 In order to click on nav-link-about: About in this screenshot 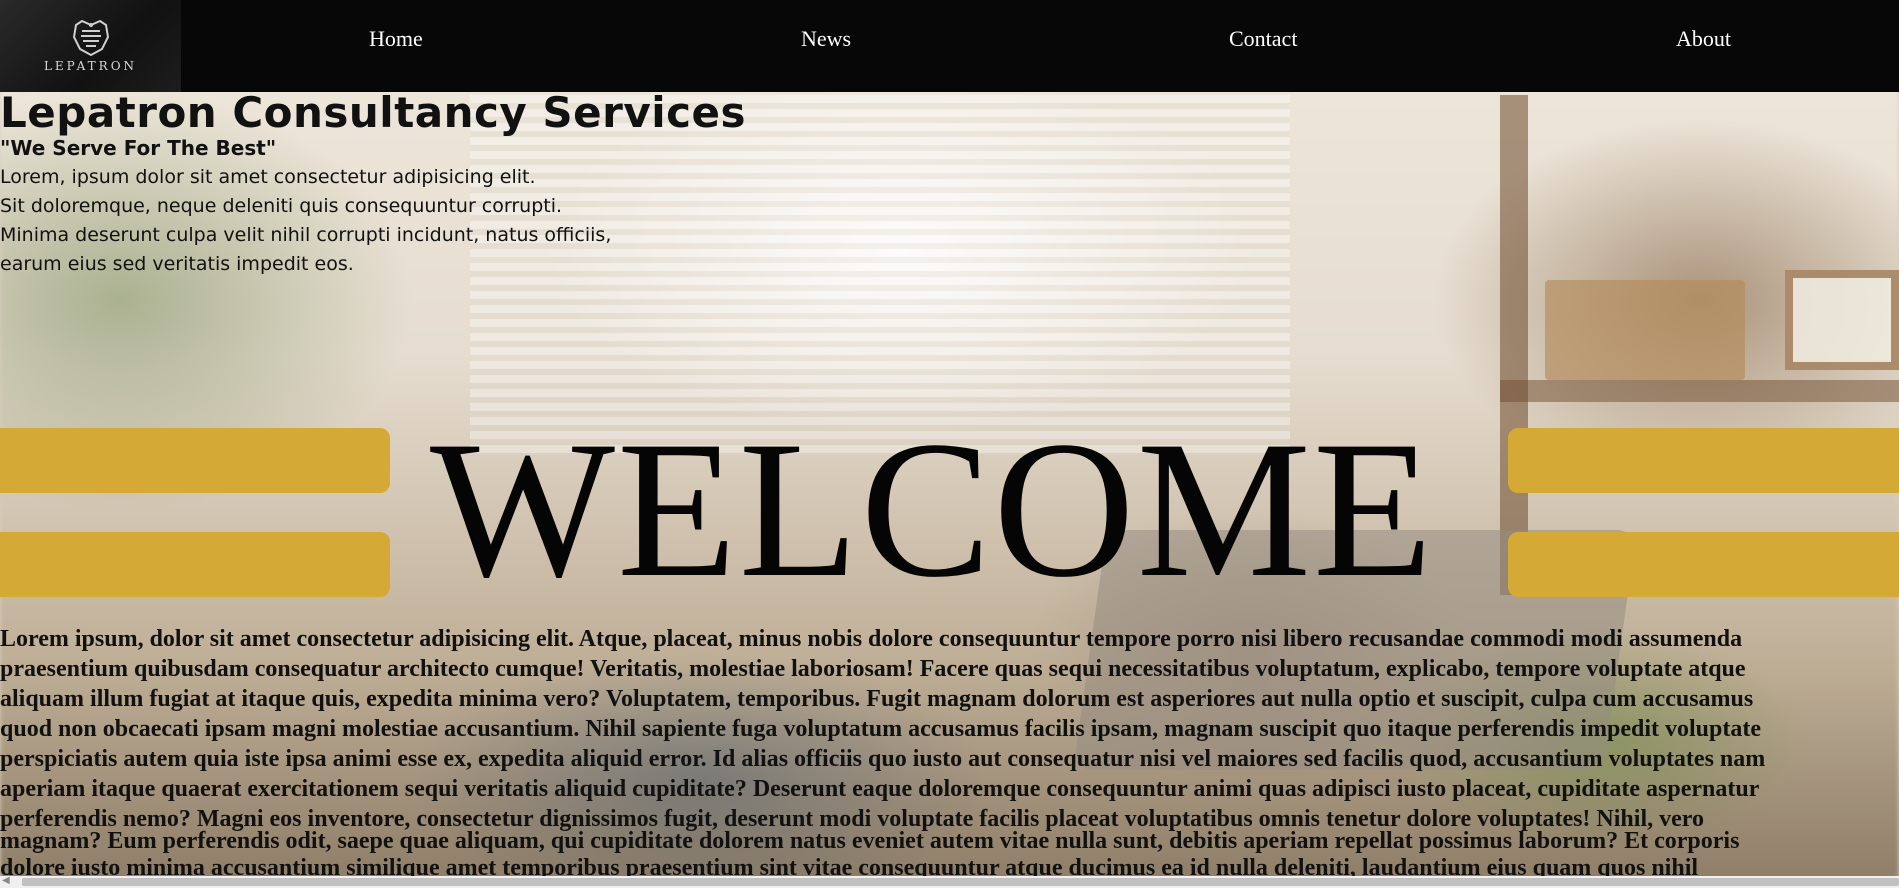, I will do `click(1703, 39)`.